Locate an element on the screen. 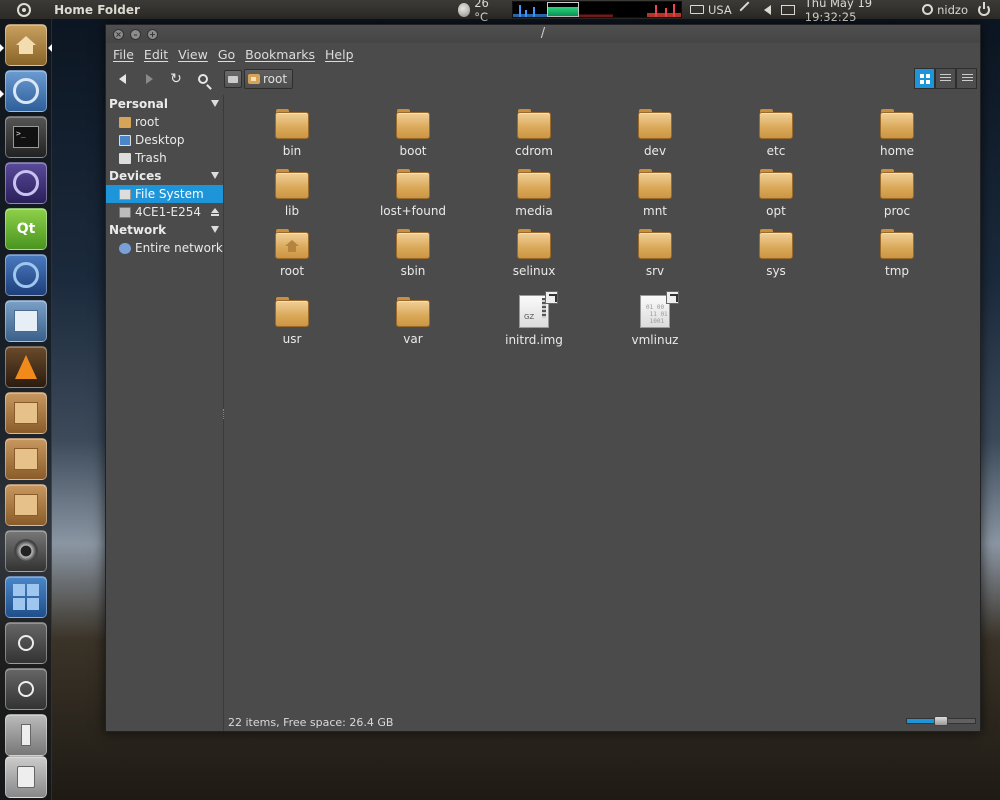  launcher-home-folder is located at coordinates (26, 45).